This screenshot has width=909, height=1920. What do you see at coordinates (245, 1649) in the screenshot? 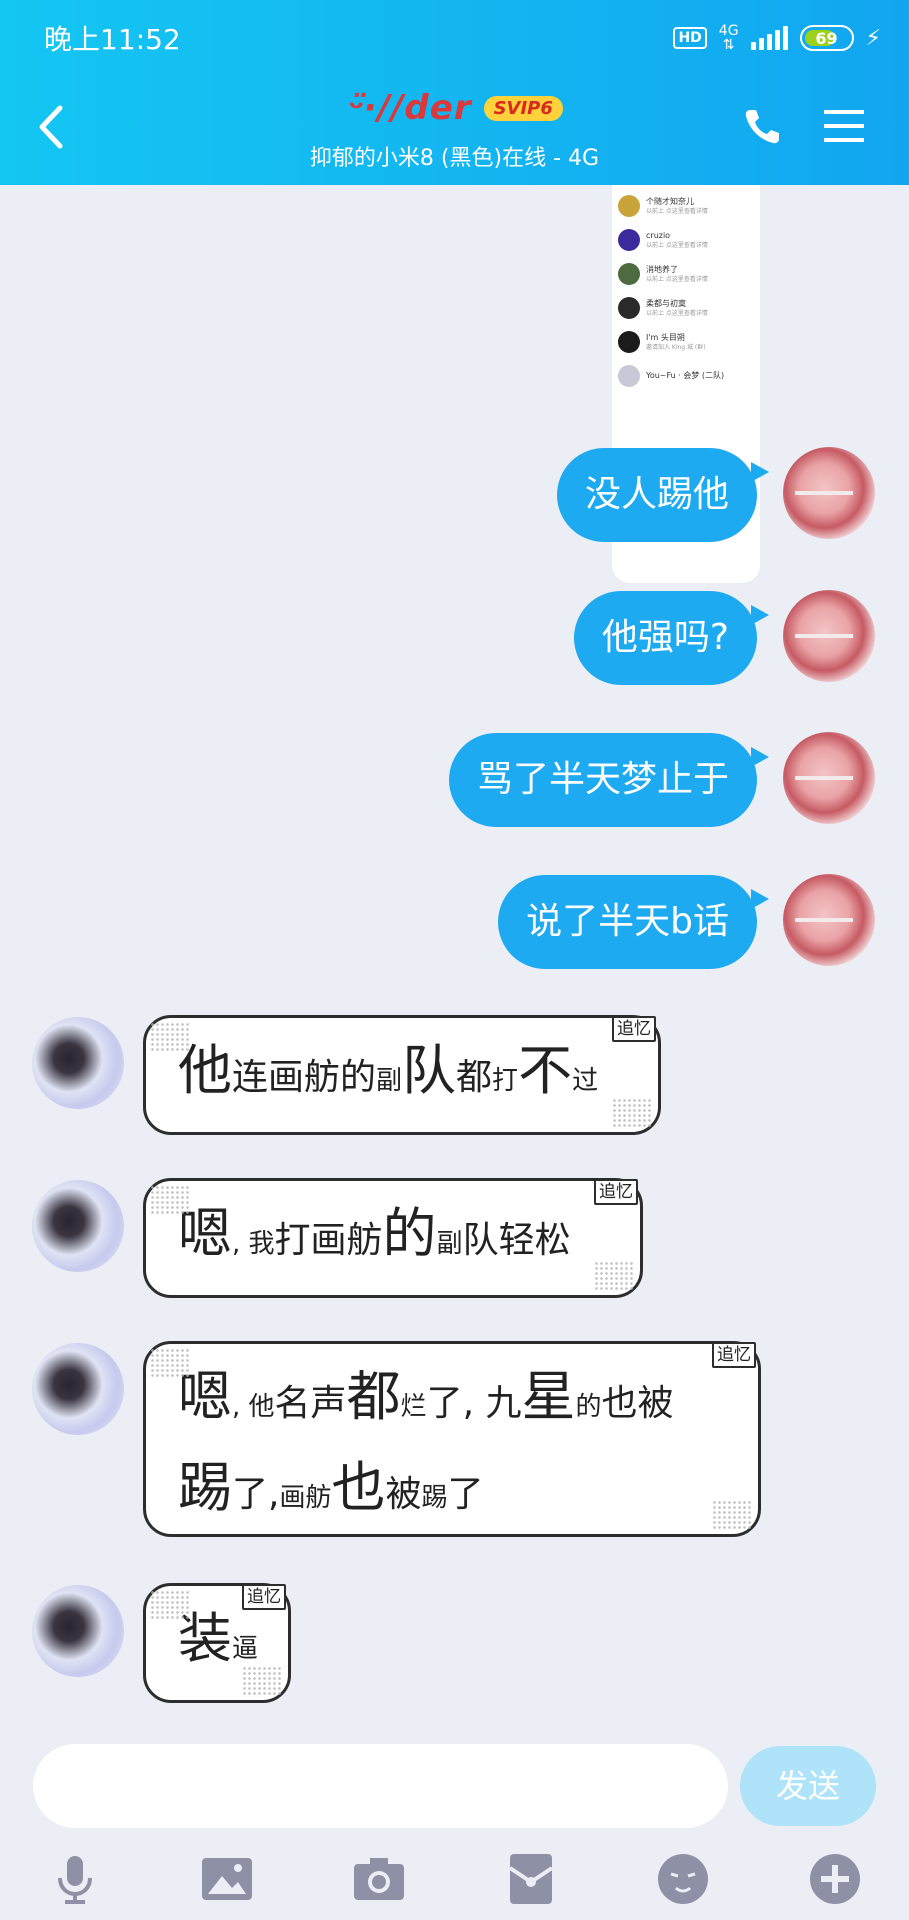
I see `message-text-segment: 逼` at bounding box center [245, 1649].